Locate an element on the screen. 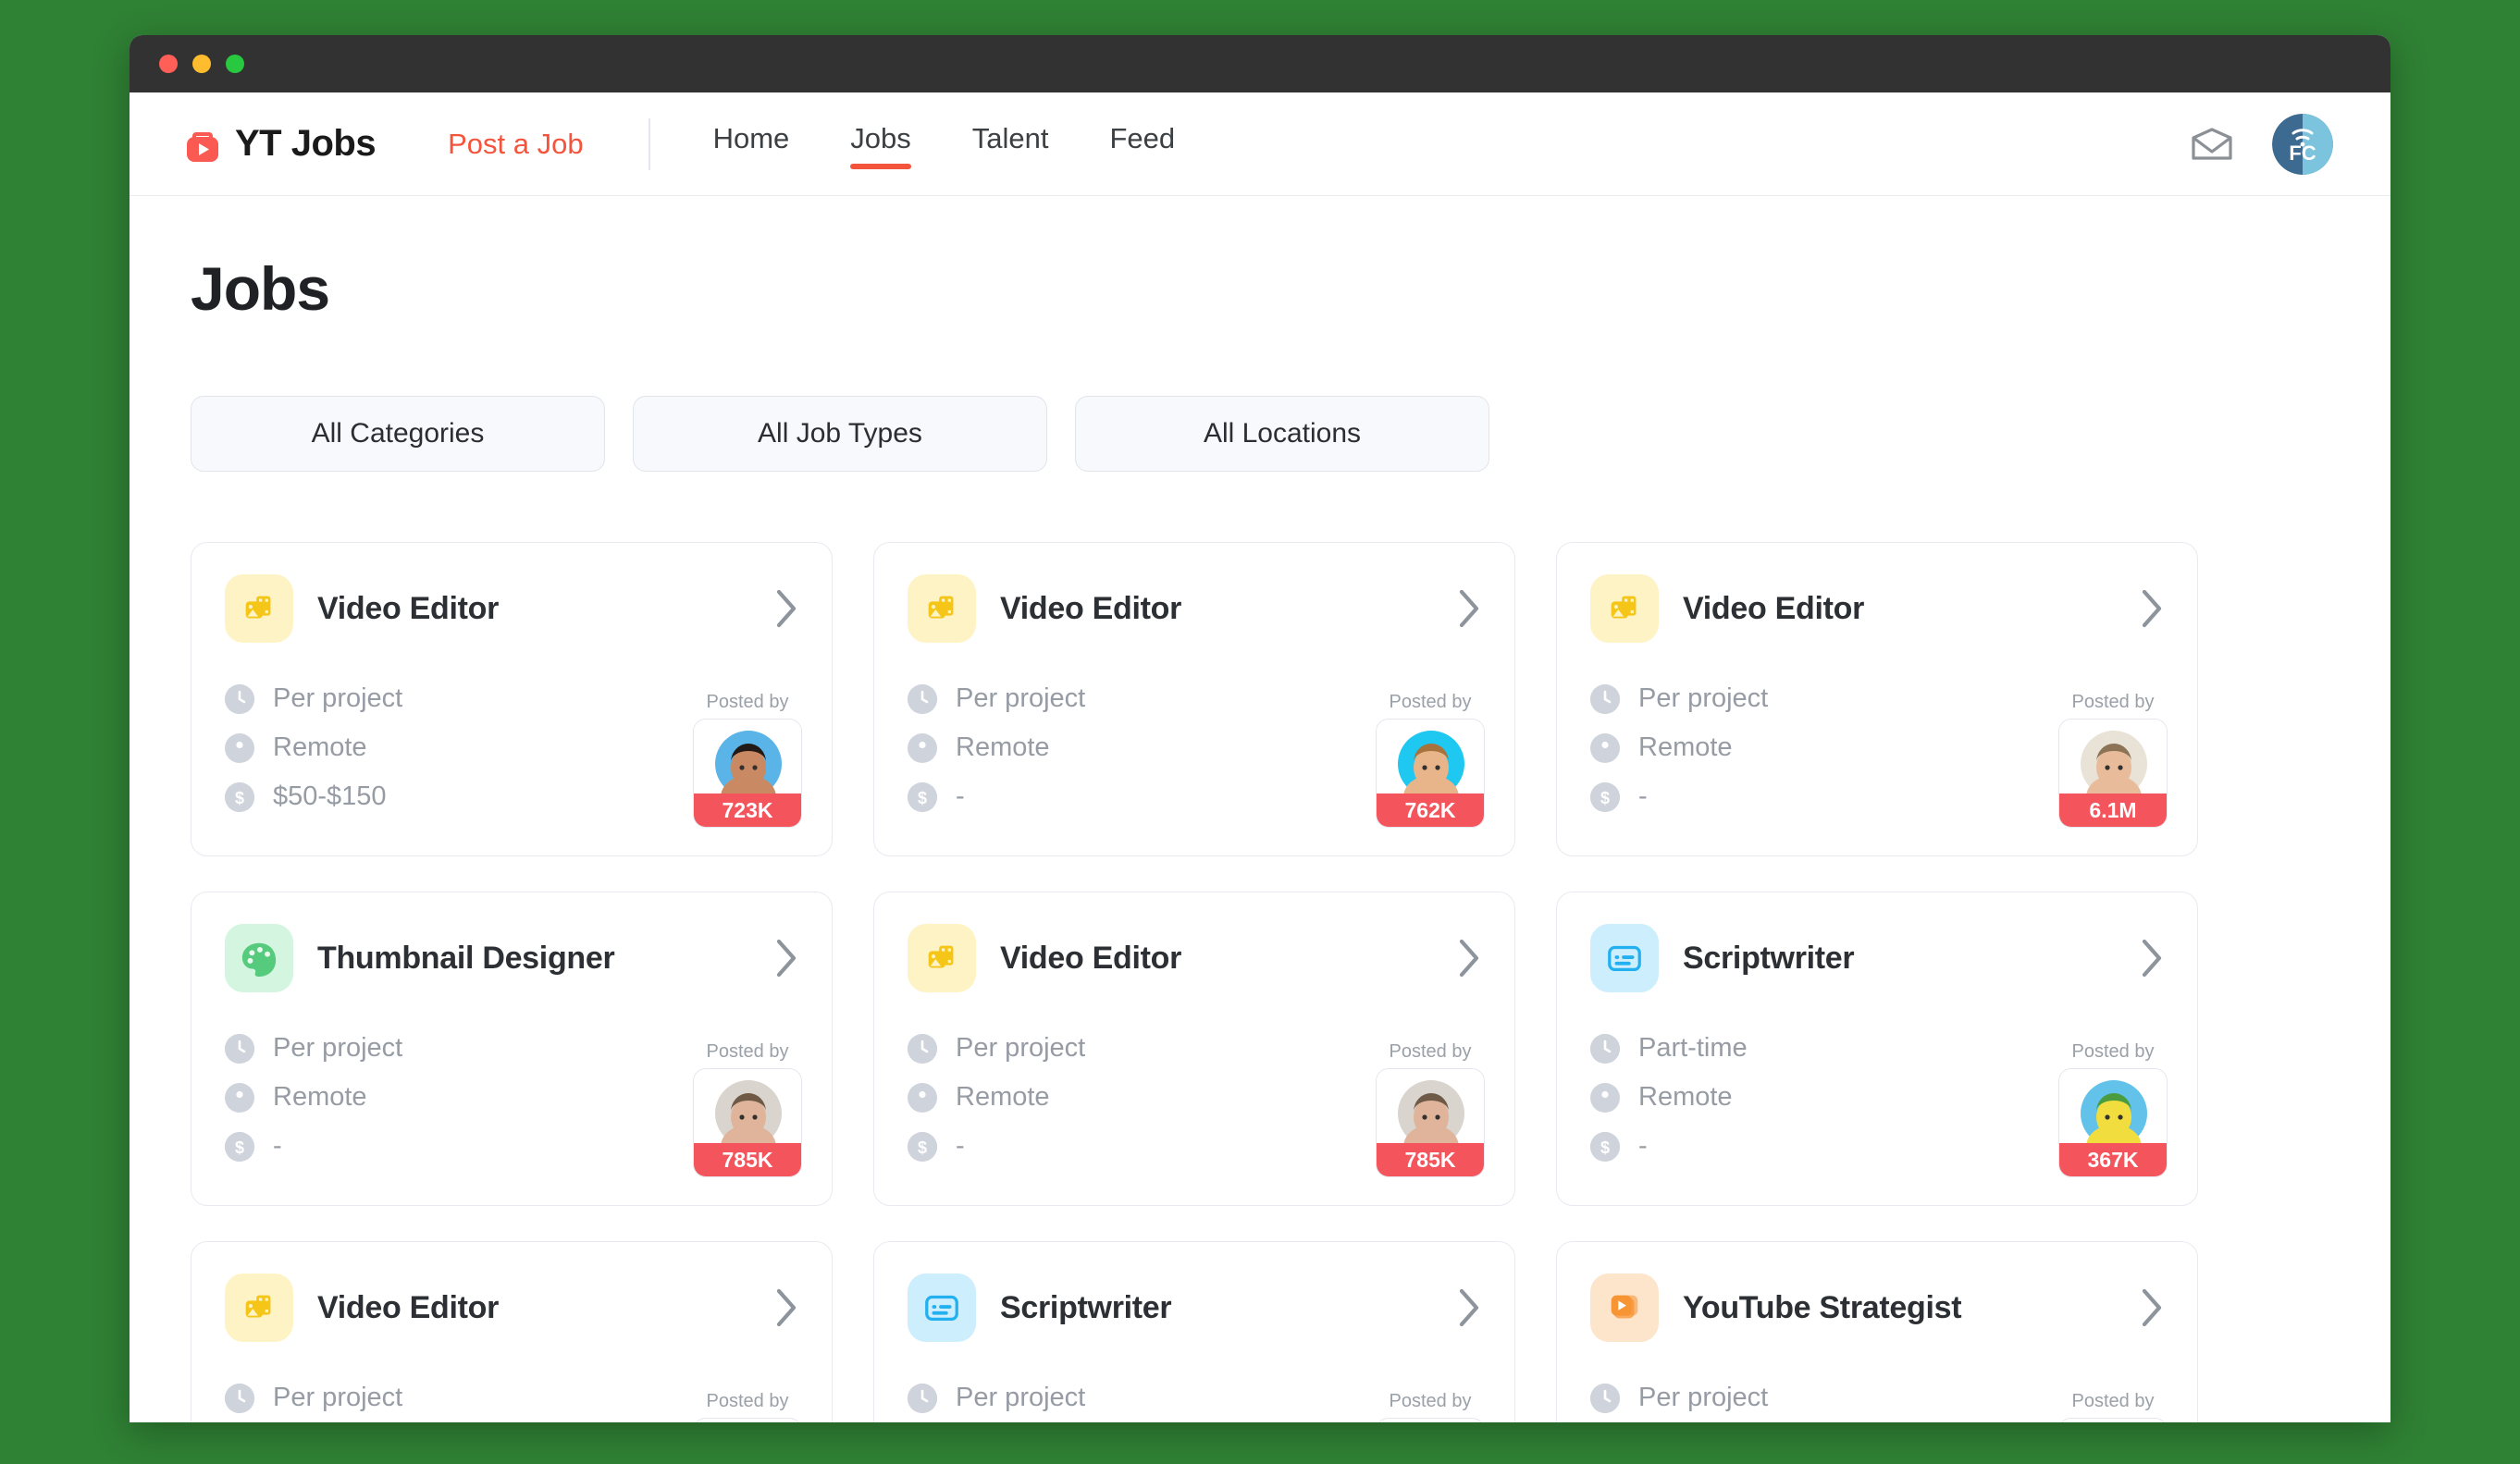  job-poster: Posted by 762K is located at coordinates (1430, 760).